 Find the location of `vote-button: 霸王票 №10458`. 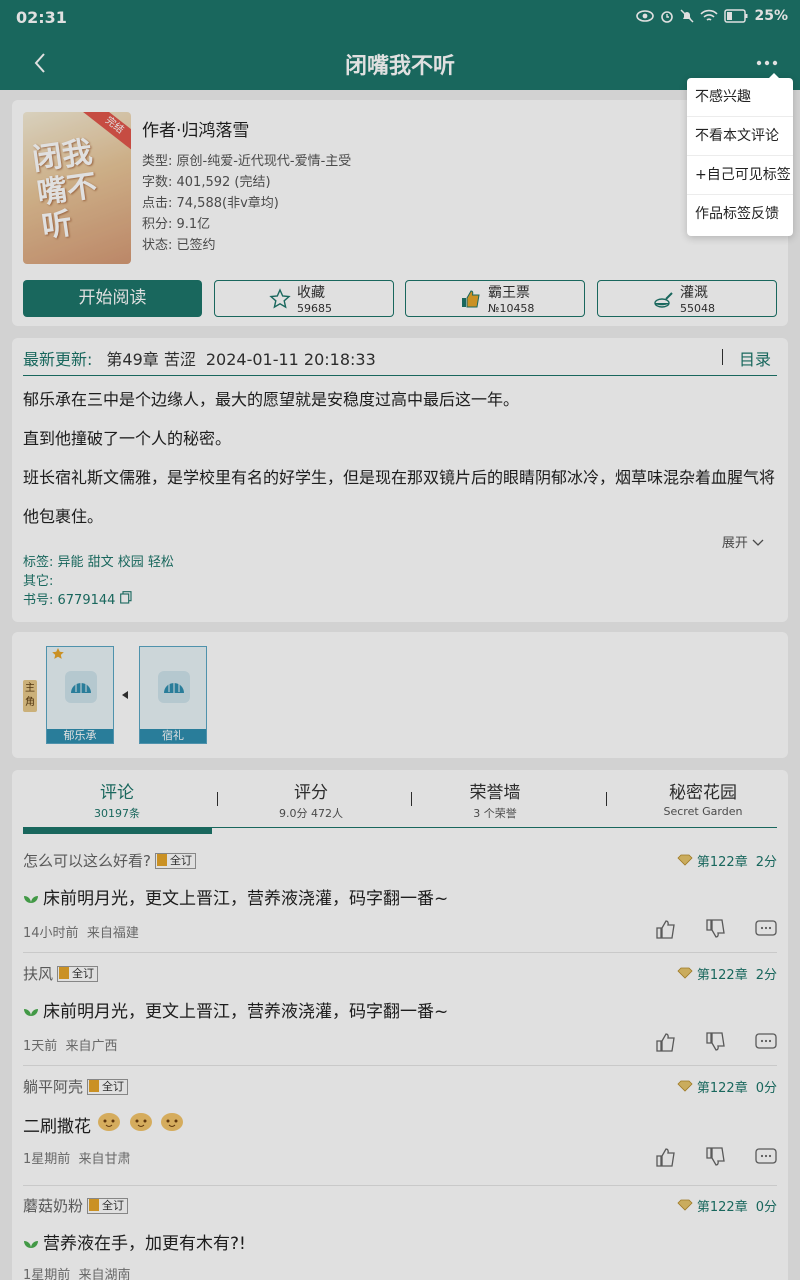

vote-button: 霸王票 №10458 is located at coordinates (495, 298).